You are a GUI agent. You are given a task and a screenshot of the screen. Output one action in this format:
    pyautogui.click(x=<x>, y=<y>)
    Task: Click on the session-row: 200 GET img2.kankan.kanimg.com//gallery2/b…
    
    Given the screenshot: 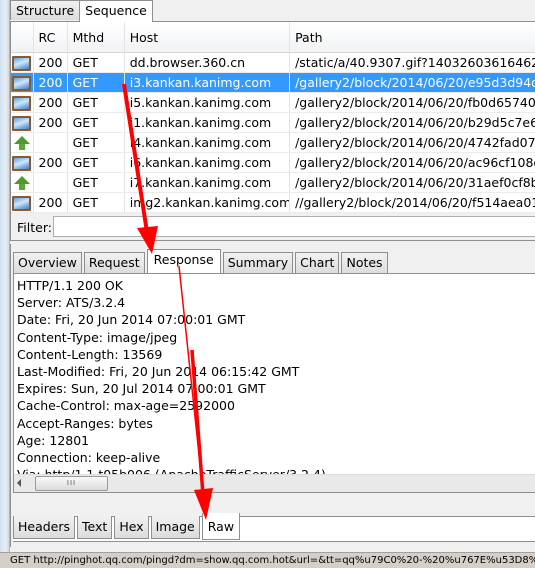 What is the action you would take?
    pyautogui.click(x=273, y=202)
    